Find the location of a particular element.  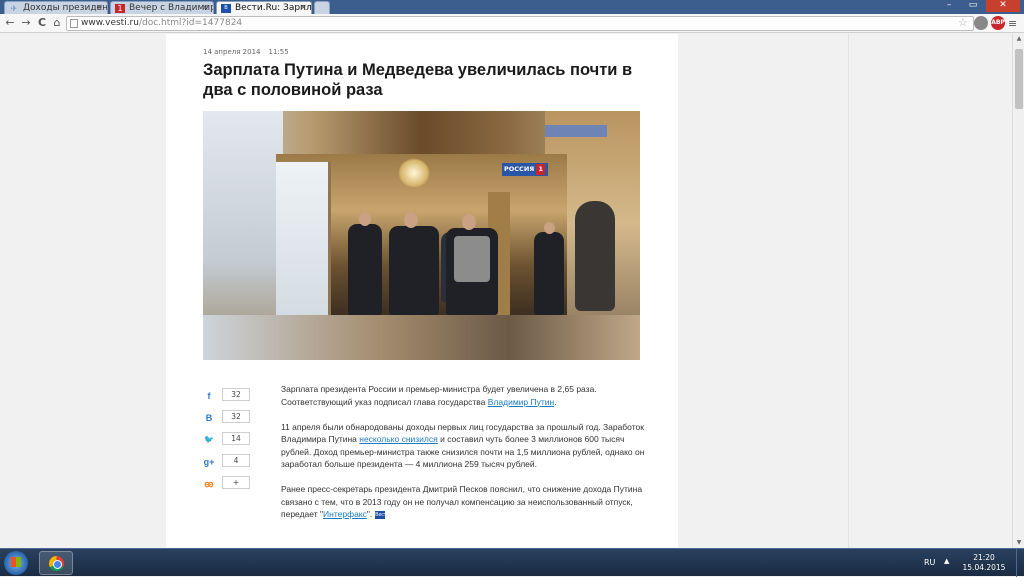

system-clock: 21:20 15.04.2015 is located at coordinates (984, 563).